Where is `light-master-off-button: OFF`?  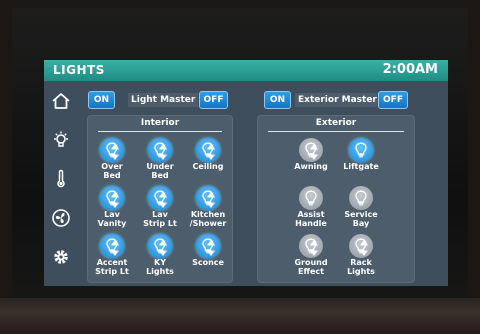 light-master-off-button: OFF is located at coordinates (213, 100).